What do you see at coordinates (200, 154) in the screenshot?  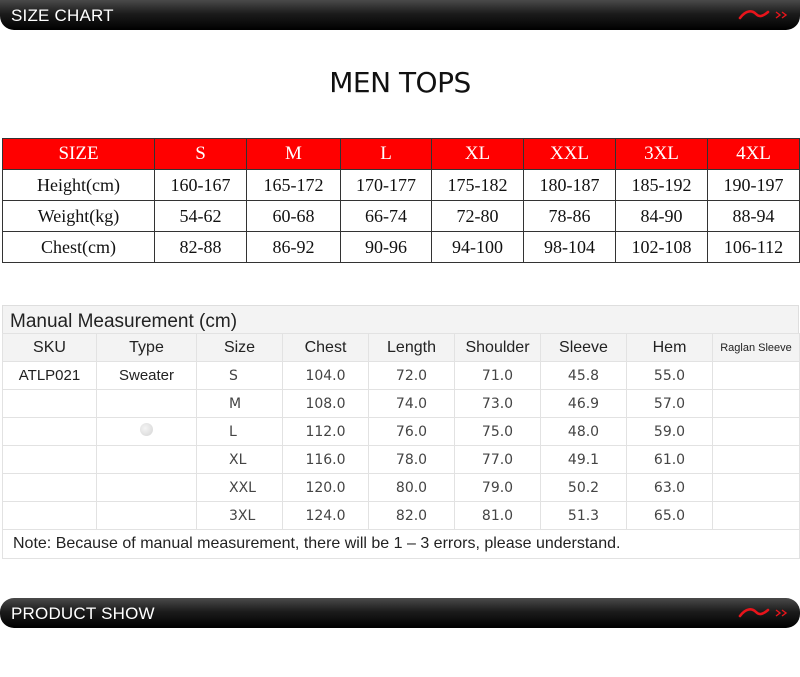 I see `size-chart-header-cell: S` at bounding box center [200, 154].